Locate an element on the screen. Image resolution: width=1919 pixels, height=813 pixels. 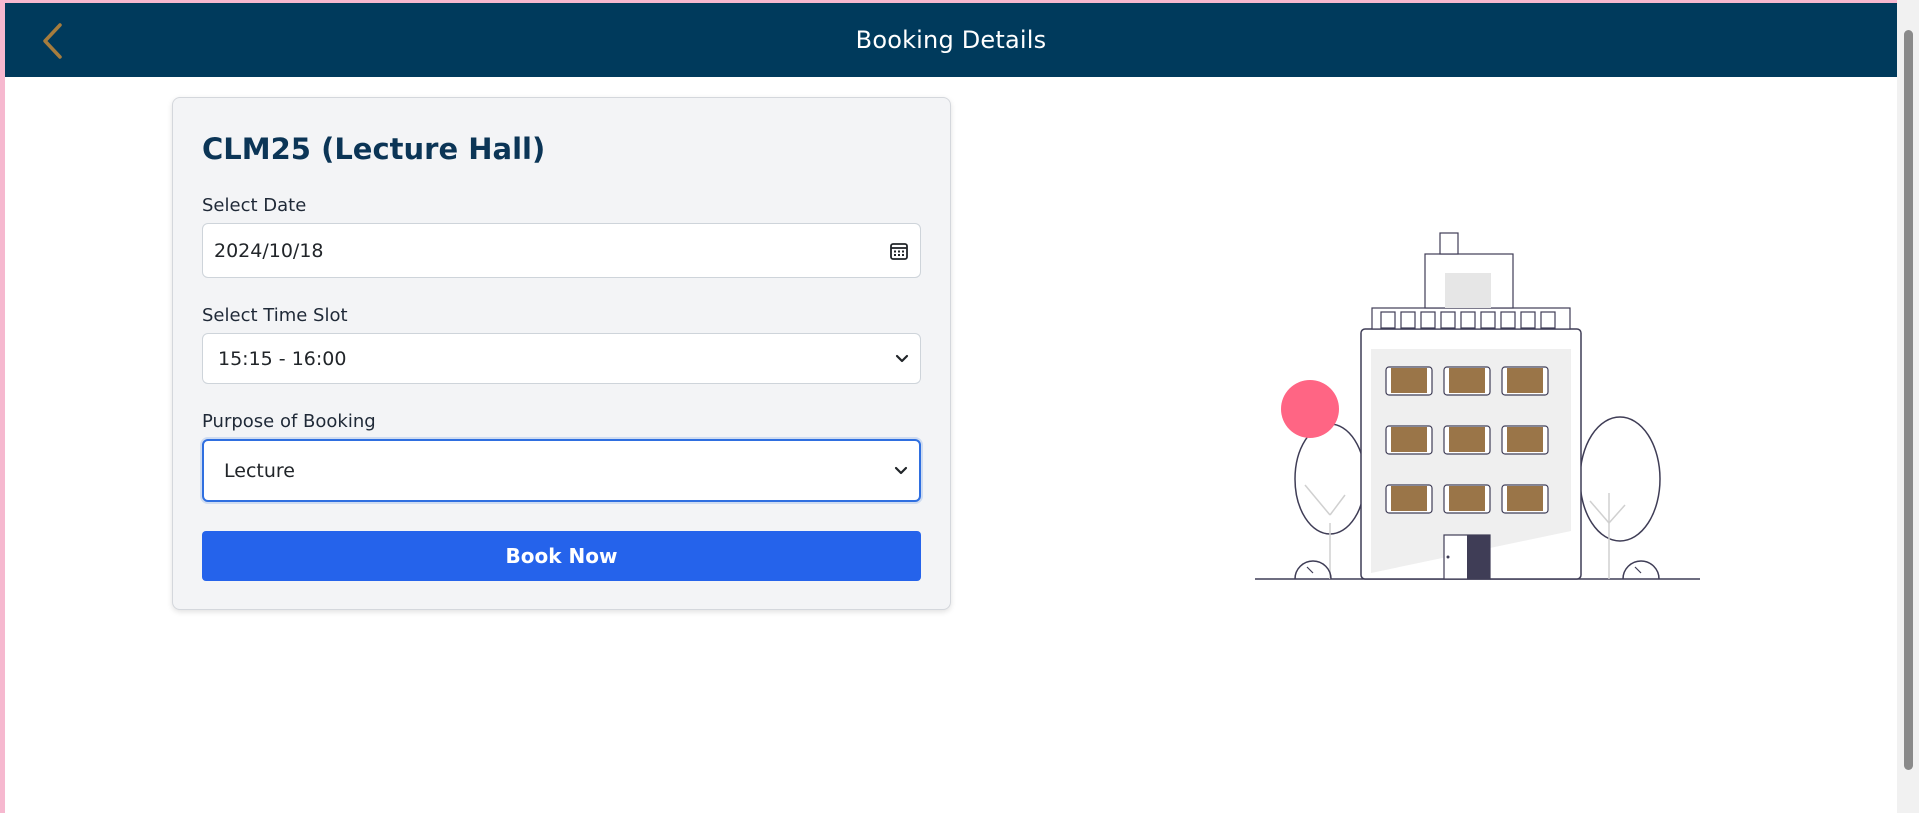
time-slot-value: 15:15 - 16:00 is located at coordinates (282, 358).